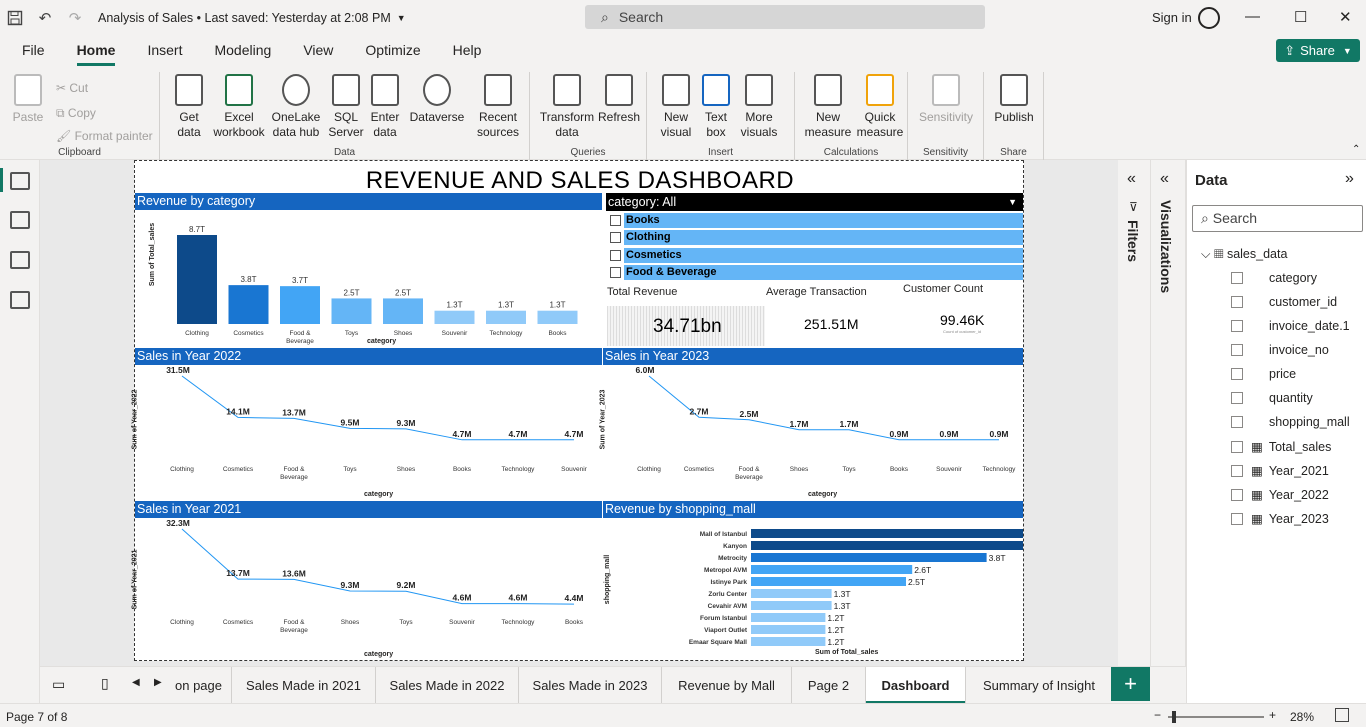 The height and width of the screenshot is (727, 1366). What do you see at coordinates (916, 685) in the screenshot?
I see `tab-dashboard: Dashboard` at bounding box center [916, 685].